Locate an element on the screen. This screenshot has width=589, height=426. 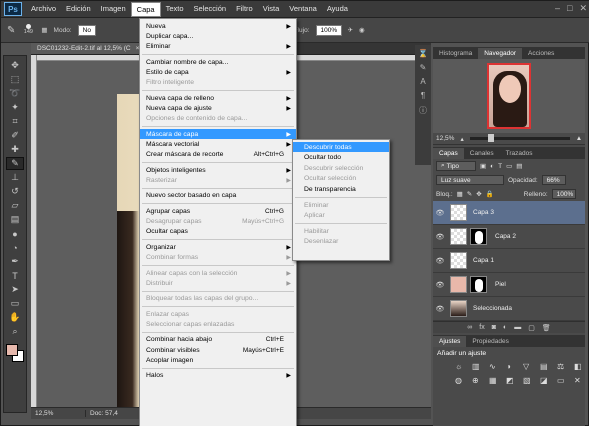
stamp-tool-icon: ⊥ is located at coordinates (15, 177).